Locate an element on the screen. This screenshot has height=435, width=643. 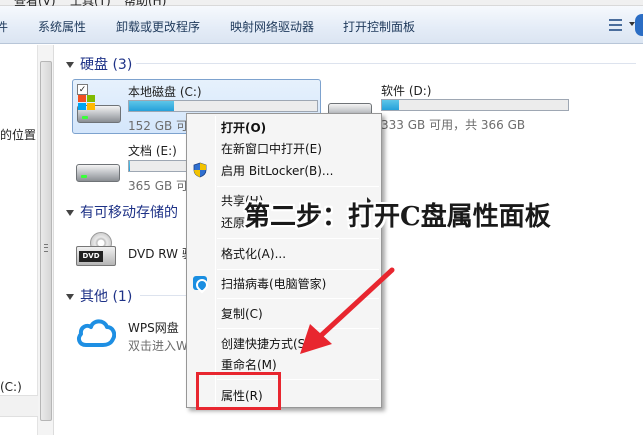
wps-cloud-description: 双击进入W is located at coordinates (158, 346).